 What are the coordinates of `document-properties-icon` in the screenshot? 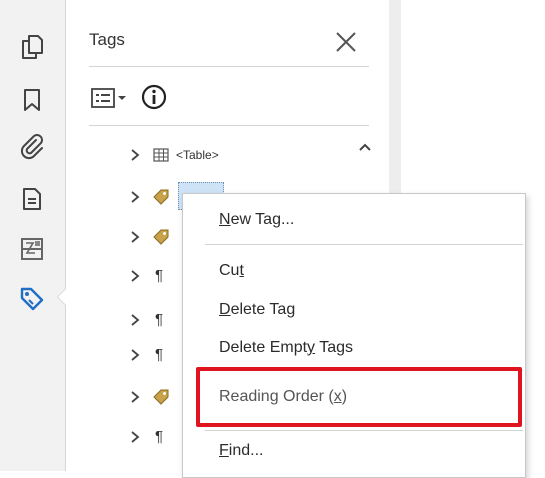 It's located at (32, 199).